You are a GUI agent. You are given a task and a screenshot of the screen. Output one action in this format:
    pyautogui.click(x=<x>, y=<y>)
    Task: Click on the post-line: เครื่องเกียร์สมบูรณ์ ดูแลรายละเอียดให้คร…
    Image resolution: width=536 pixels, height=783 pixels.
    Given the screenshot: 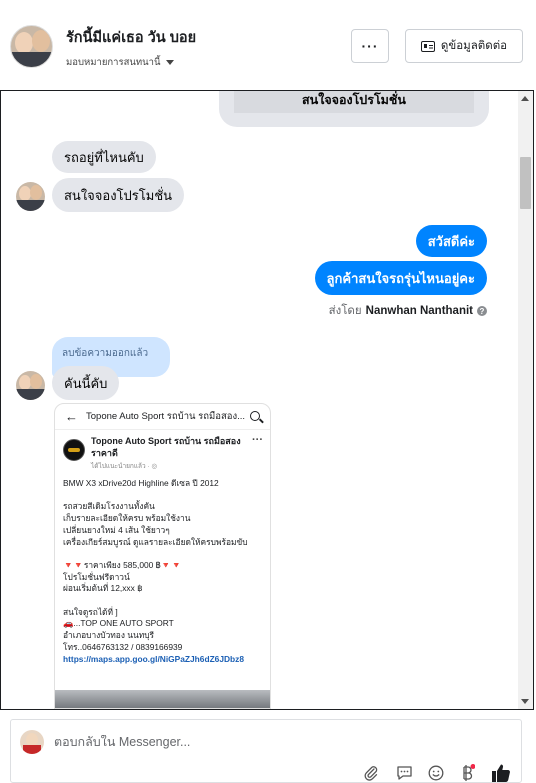 What is the action you would take?
    pyautogui.click(x=155, y=541)
    